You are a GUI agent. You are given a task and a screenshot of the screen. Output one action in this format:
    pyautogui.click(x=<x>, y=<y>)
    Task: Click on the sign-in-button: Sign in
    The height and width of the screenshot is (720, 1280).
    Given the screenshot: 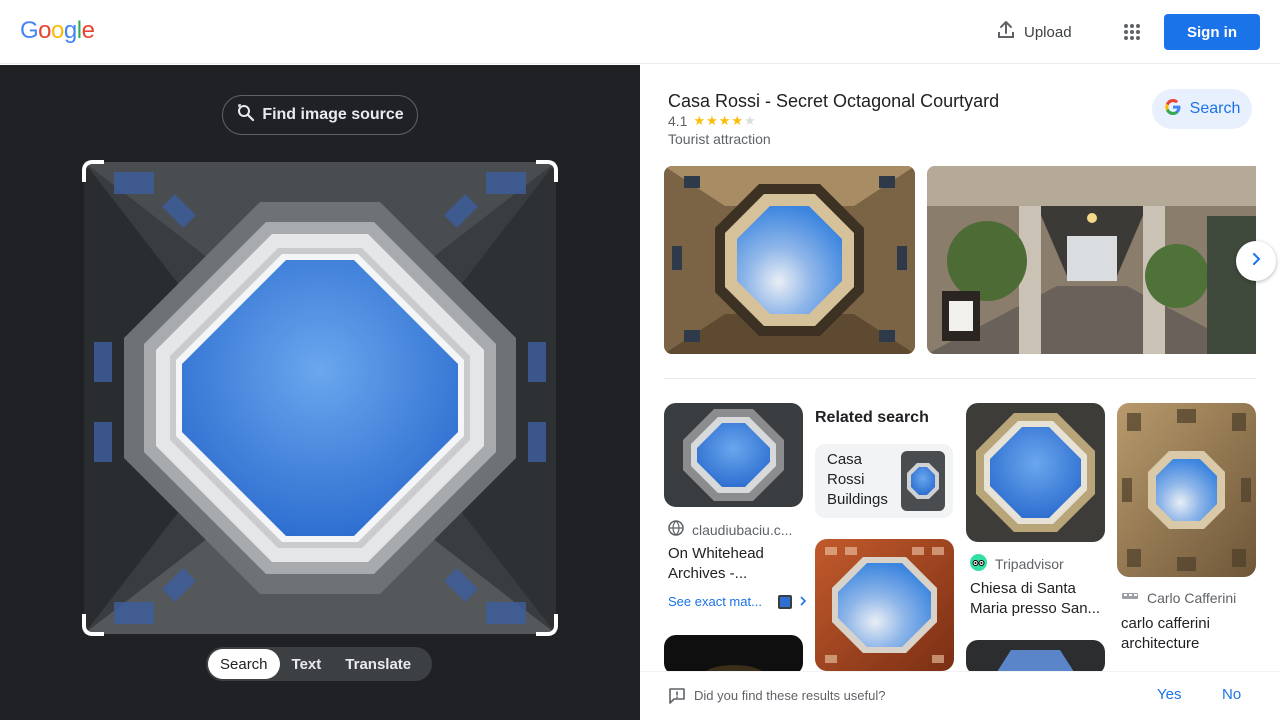 What is the action you would take?
    pyautogui.click(x=1212, y=32)
    